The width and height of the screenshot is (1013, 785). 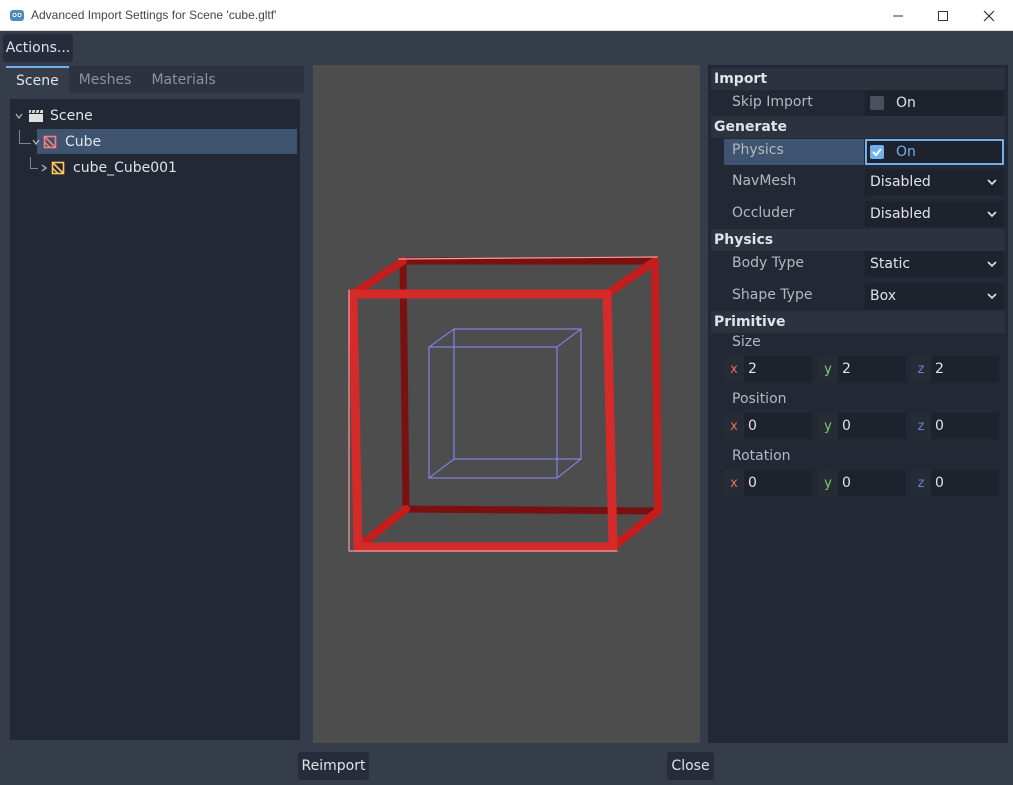 I want to click on rotation-z-value: 0, so click(x=939, y=483).